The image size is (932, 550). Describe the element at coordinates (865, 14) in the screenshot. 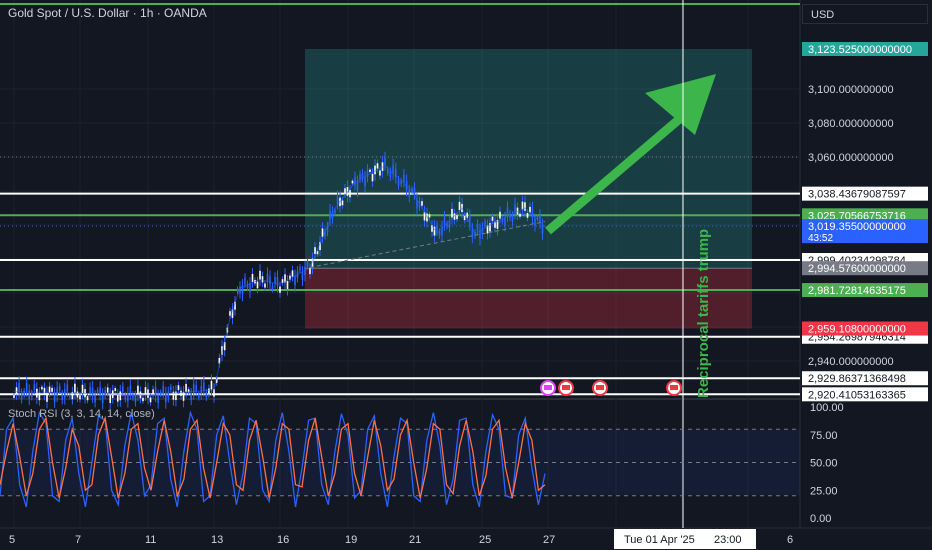

I see `currency-selector: USD` at that location.